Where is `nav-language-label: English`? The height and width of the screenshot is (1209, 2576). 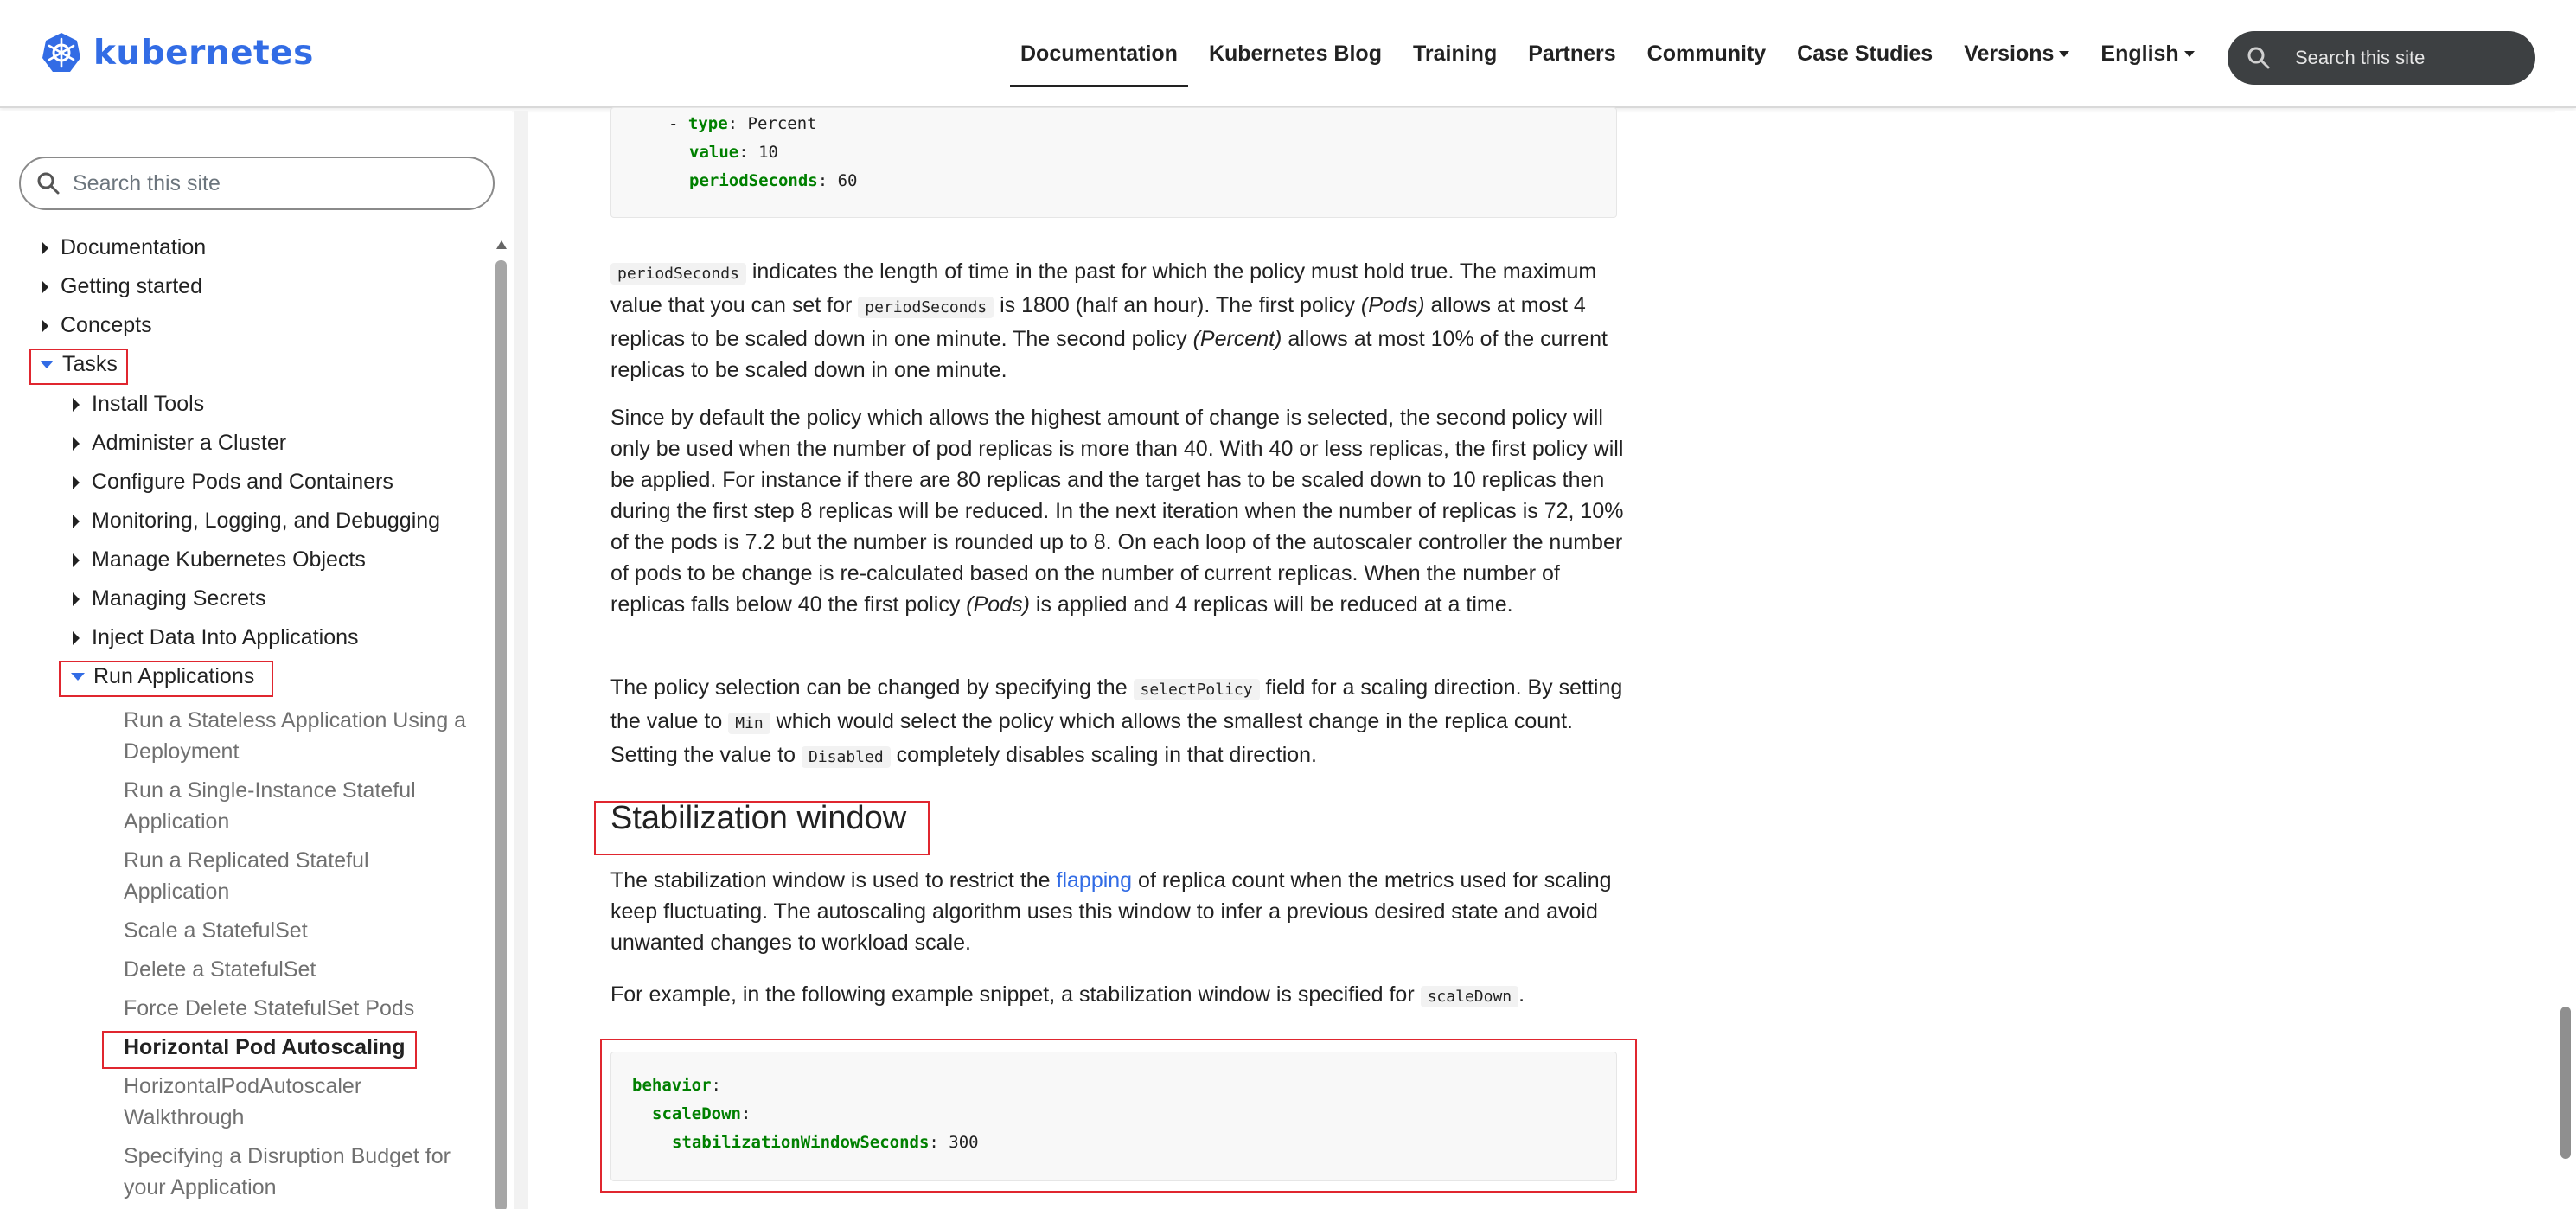 nav-language-label: English is located at coordinates (2140, 54).